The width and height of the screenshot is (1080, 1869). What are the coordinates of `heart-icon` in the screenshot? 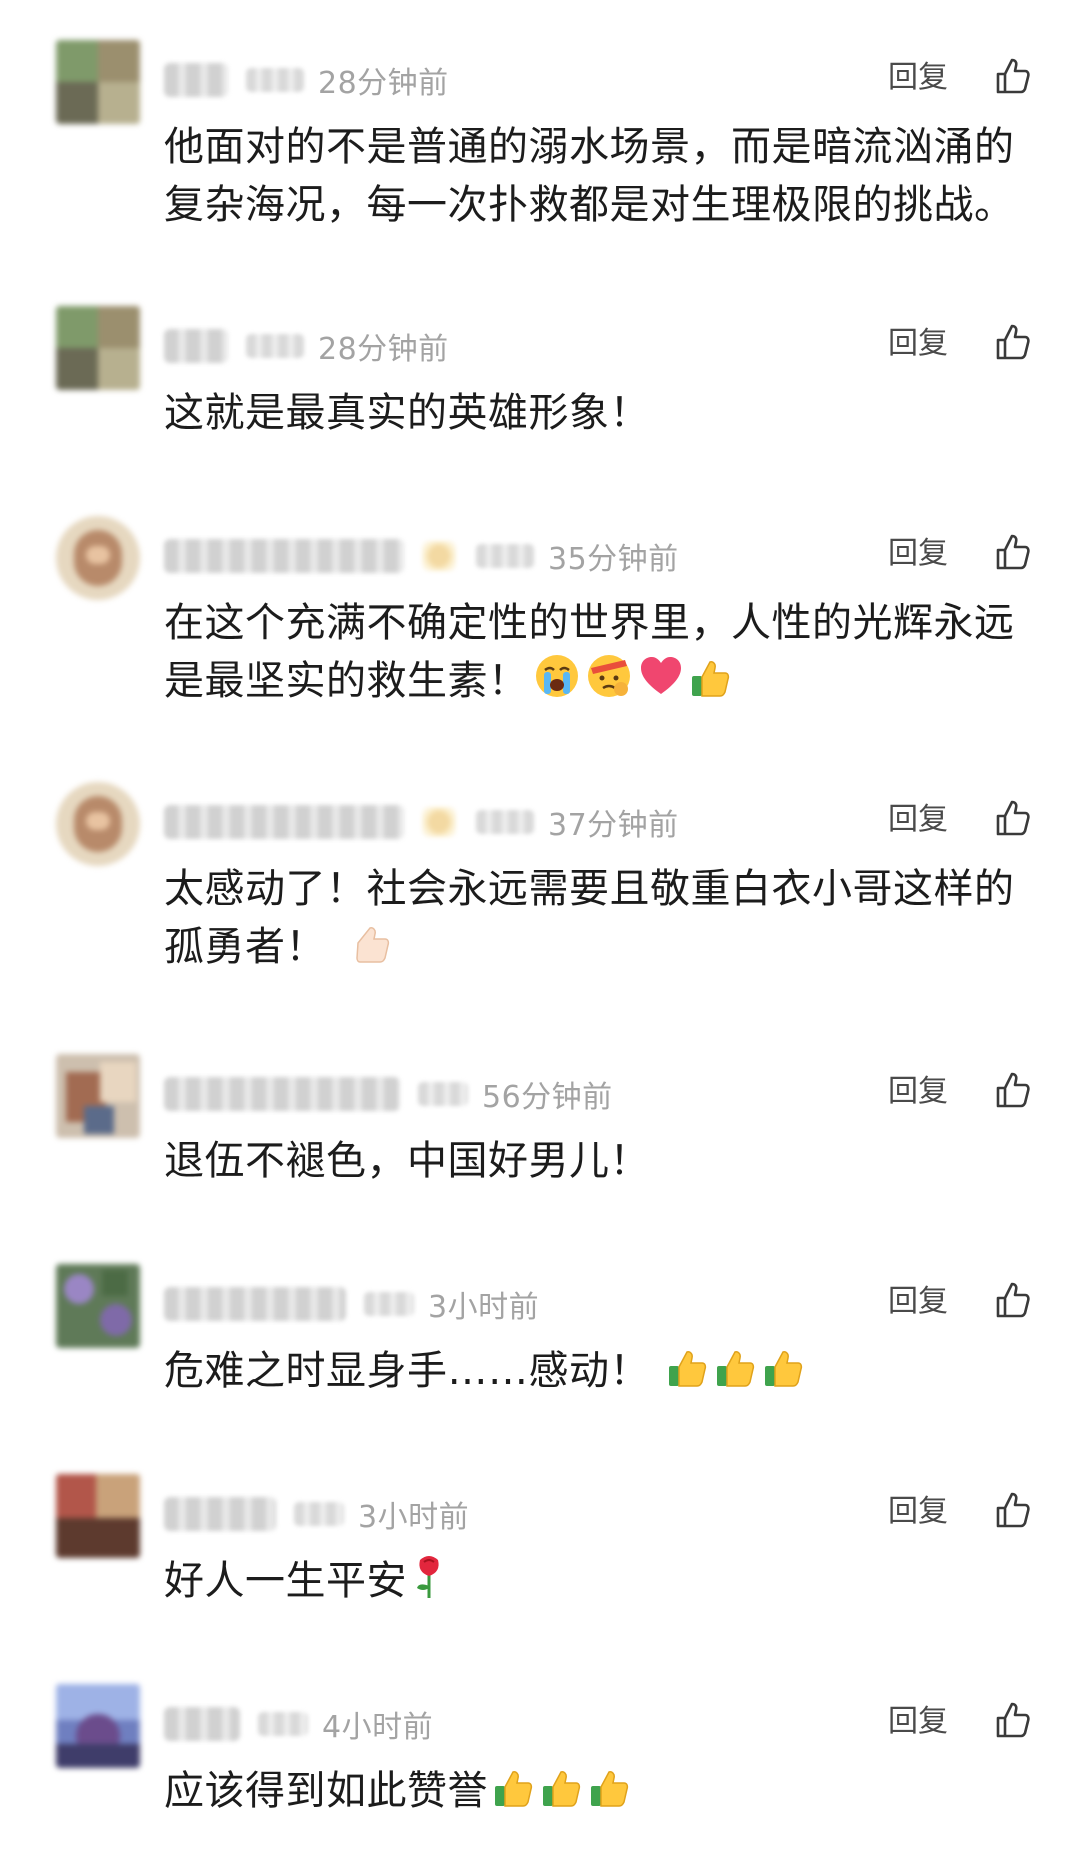 It's located at (661, 684).